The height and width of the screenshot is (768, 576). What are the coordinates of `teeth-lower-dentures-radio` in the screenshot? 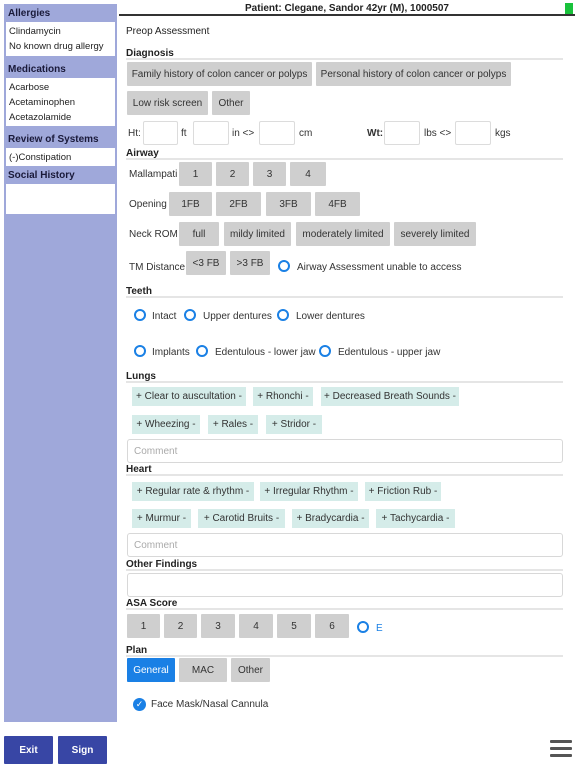 It's located at (283, 315).